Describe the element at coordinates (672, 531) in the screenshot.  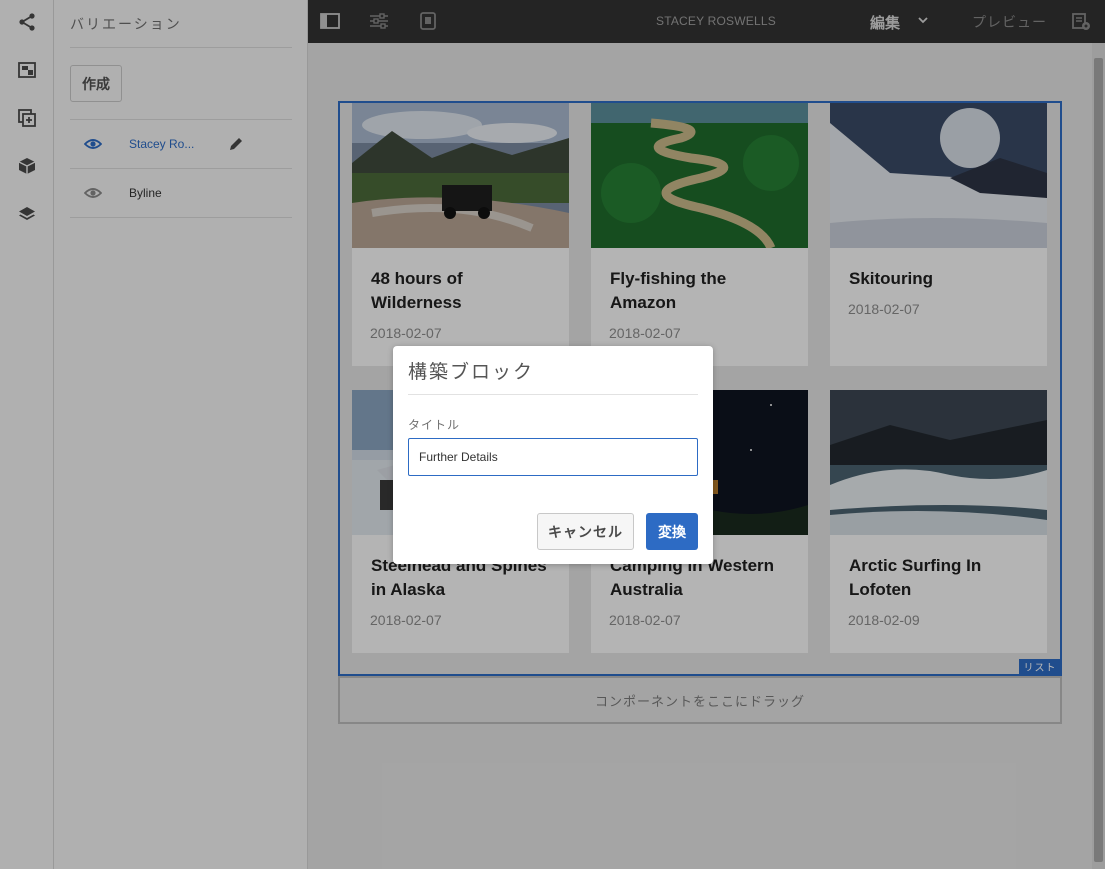
I see `convert-button: 変換` at that location.